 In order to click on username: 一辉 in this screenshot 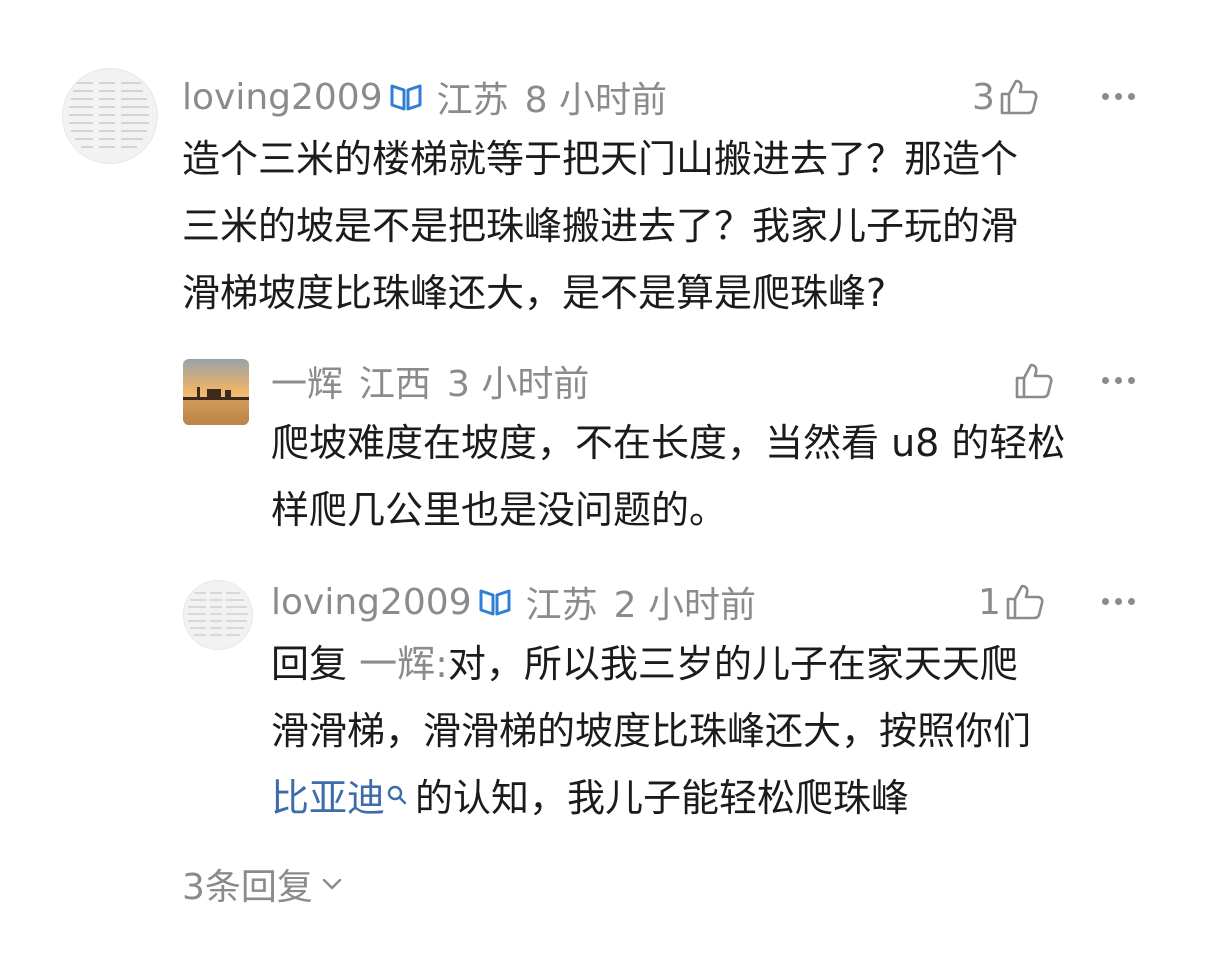, I will do `click(307, 381)`.